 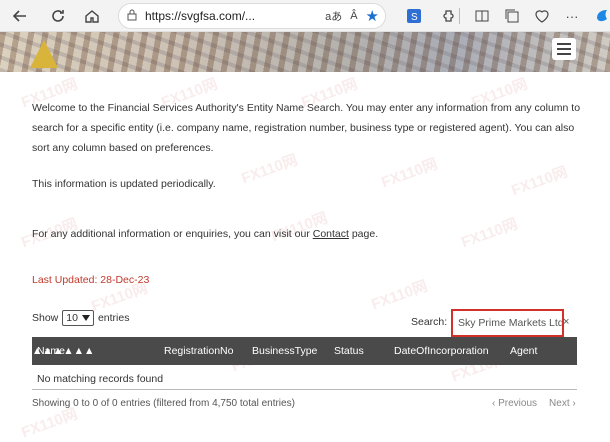 What do you see at coordinates (132, 16) in the screenshot?
I see `lock-icon` at bounding box center [132, 16].